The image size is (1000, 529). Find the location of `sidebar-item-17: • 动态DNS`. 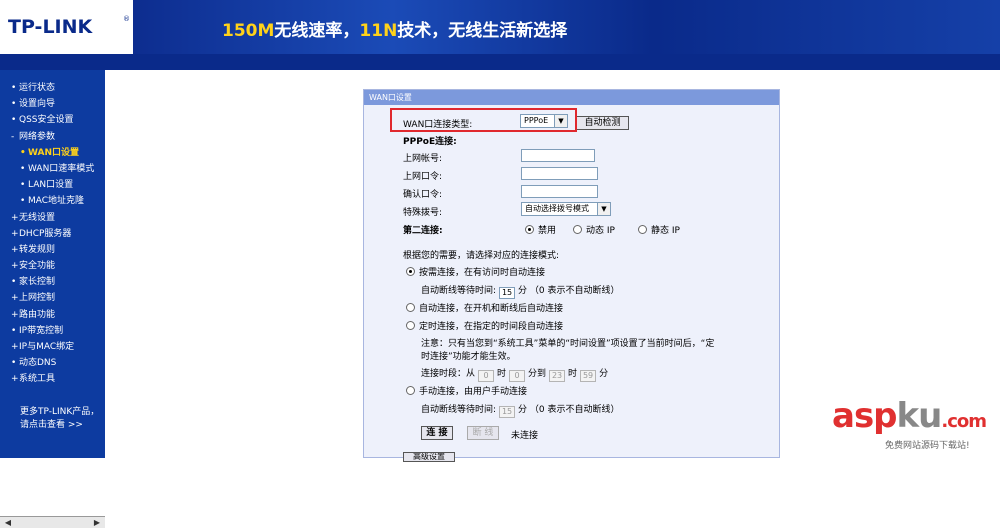

sidebar-item-17: • 动态DNS is located at coordinates (52, 363).